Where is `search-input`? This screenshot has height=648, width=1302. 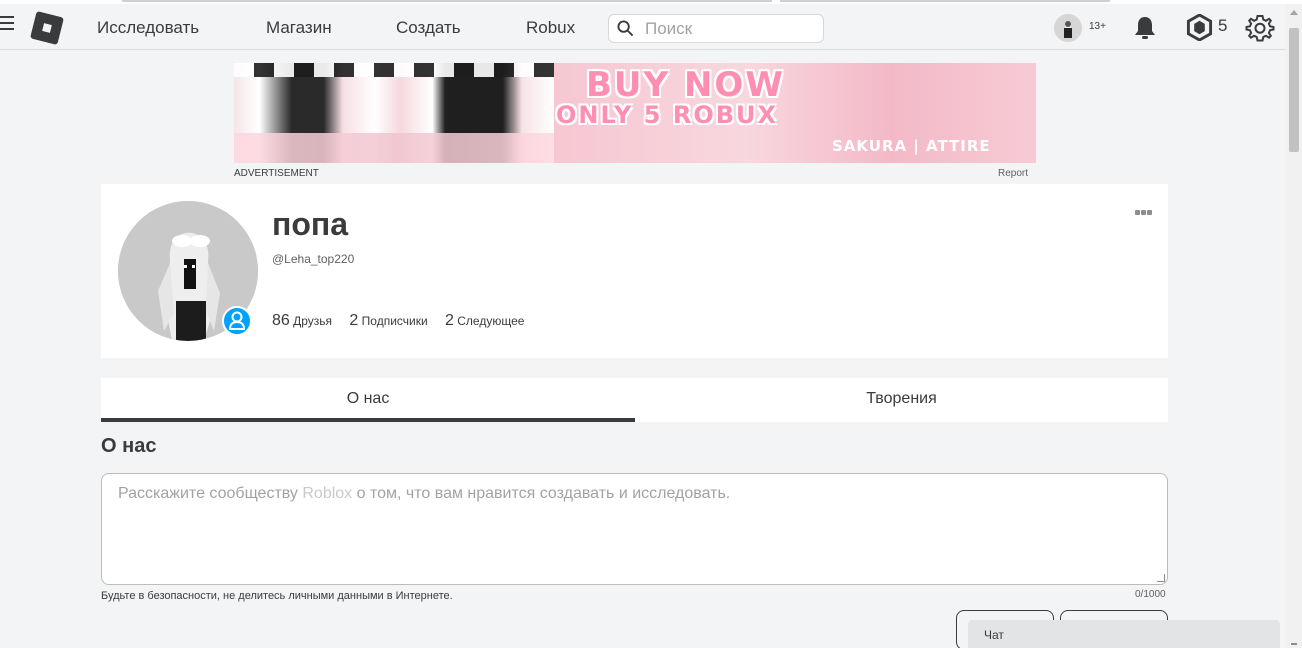 search-input is located at coordinates (730, 29).